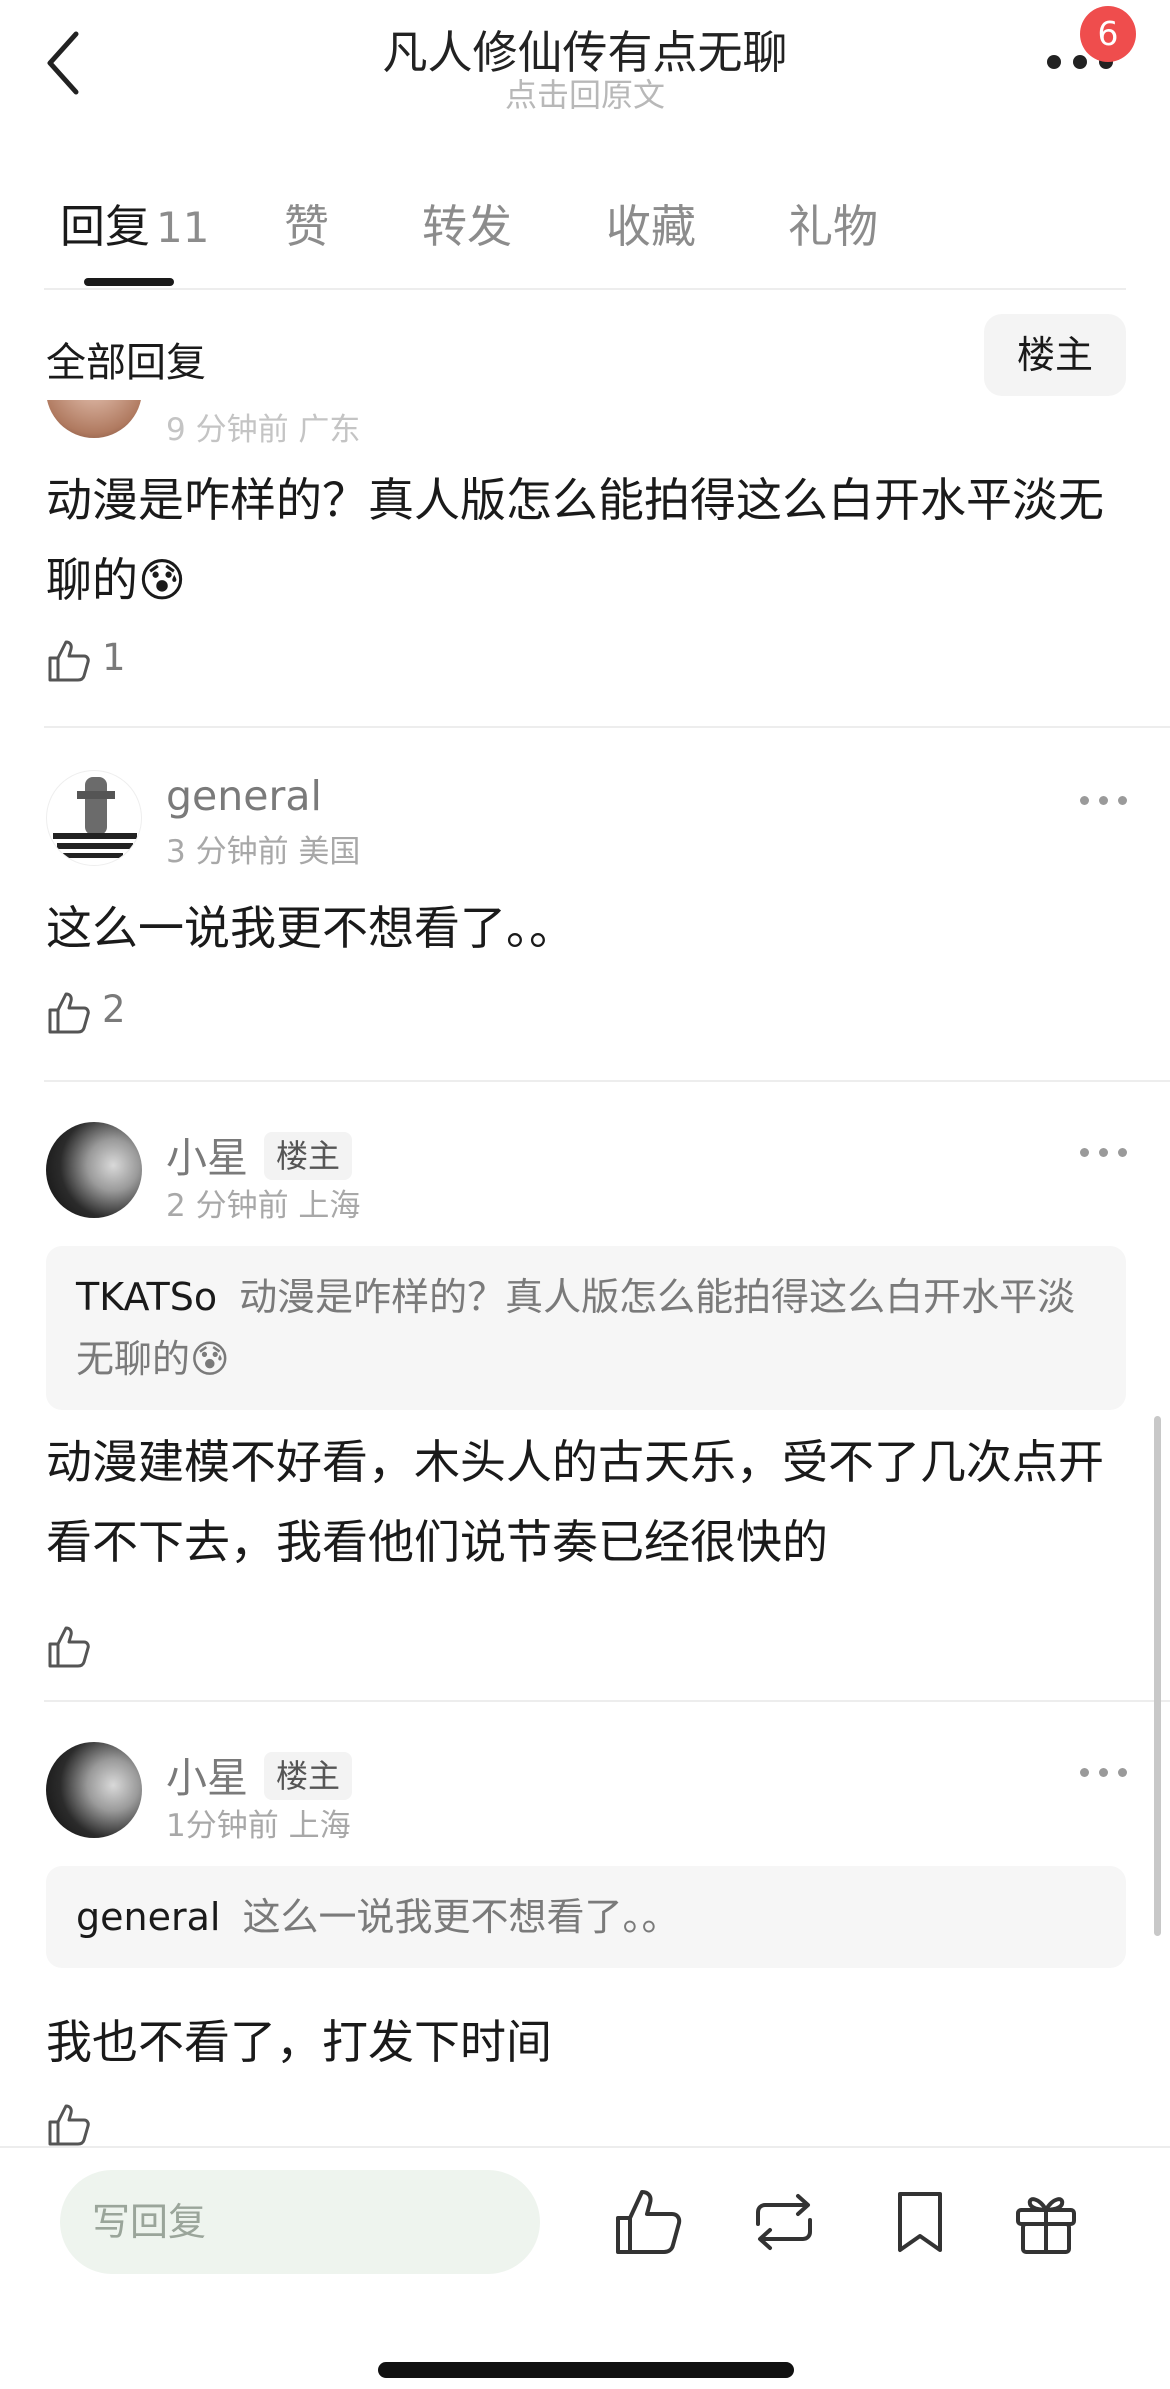  I want to click on notification-badge: 6, so click(1108, 34).